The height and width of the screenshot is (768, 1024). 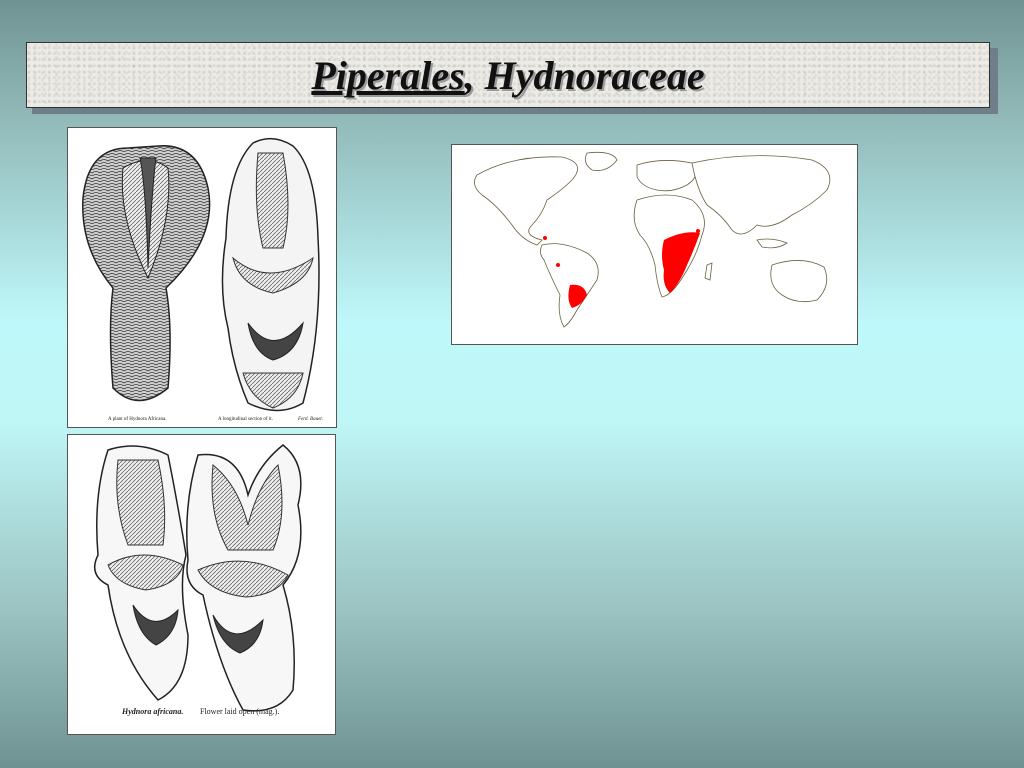 What do you see at coordinates (240, 711) in the screenshot?
I see `flower-caption-text: Flower laid open (mag.).` at bounding box center [240, 711].